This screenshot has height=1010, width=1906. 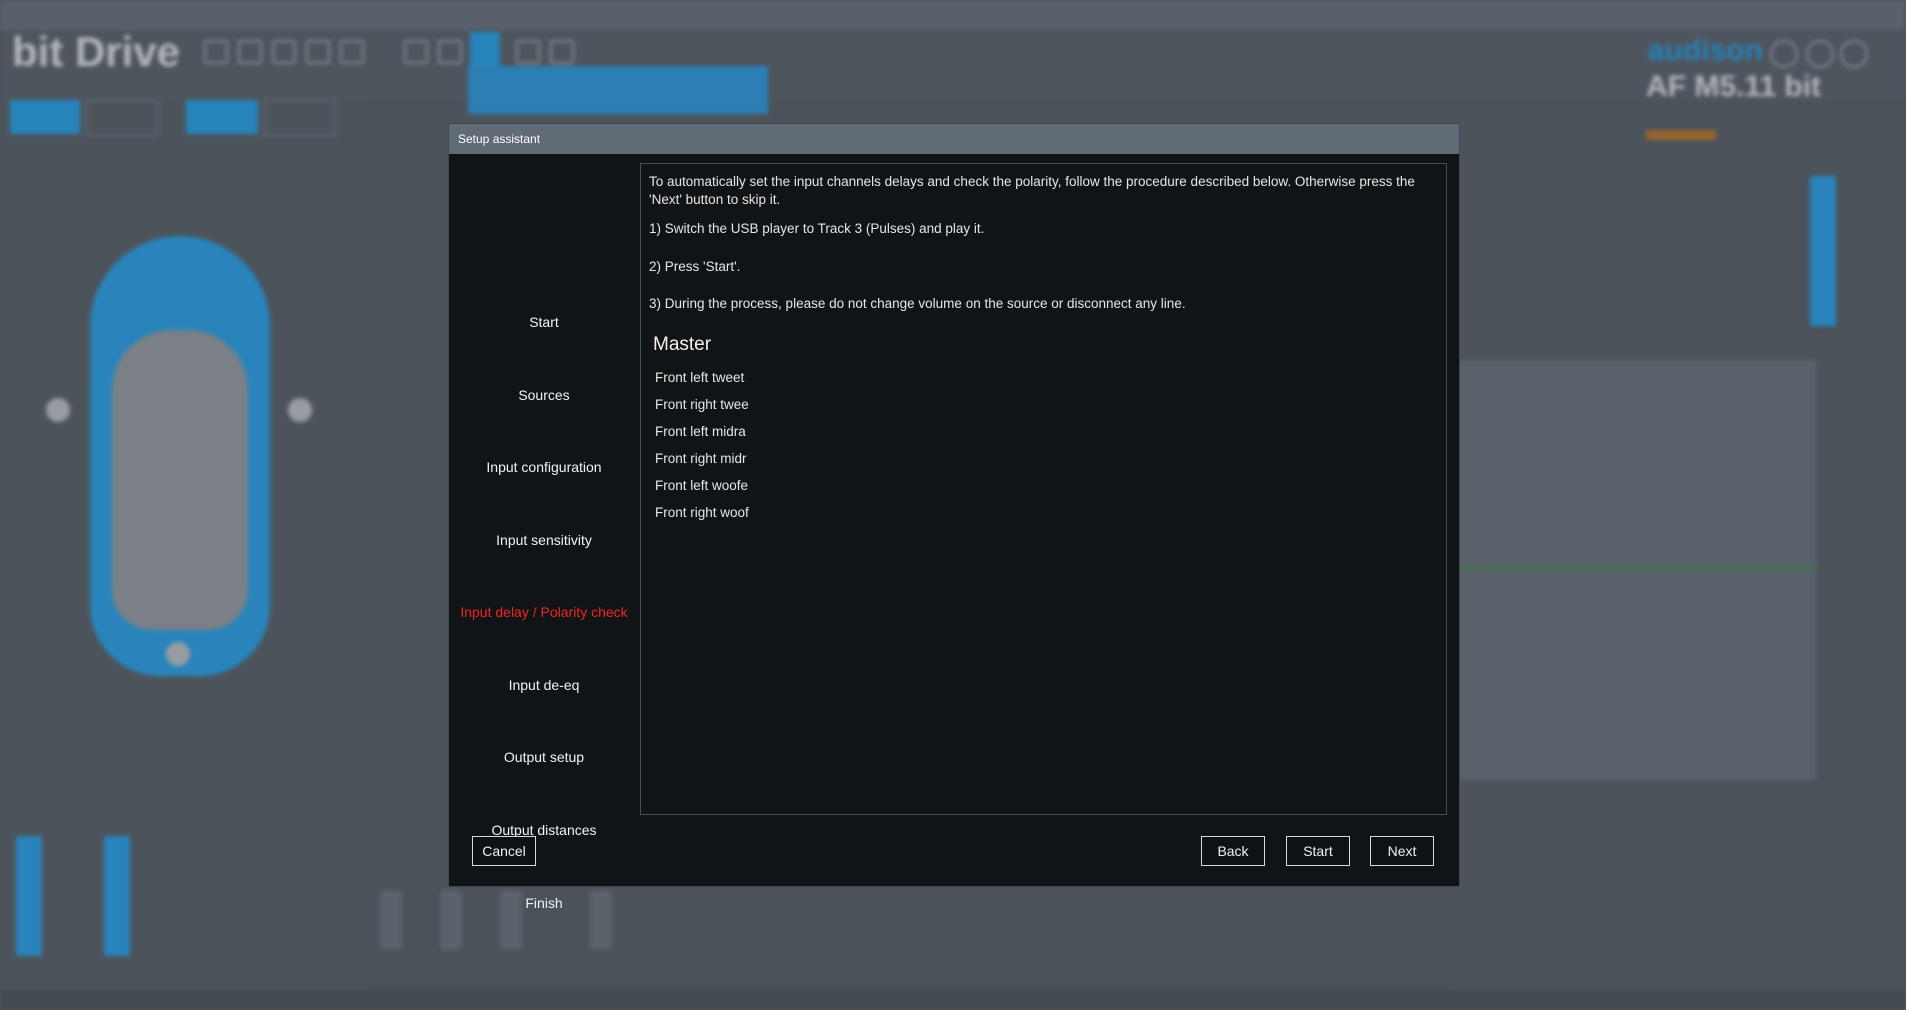 What do you see at coordinates (702, 485) in the screenshot?
I see `channel-item: Front left woofe` at bounding box center [702, 485].